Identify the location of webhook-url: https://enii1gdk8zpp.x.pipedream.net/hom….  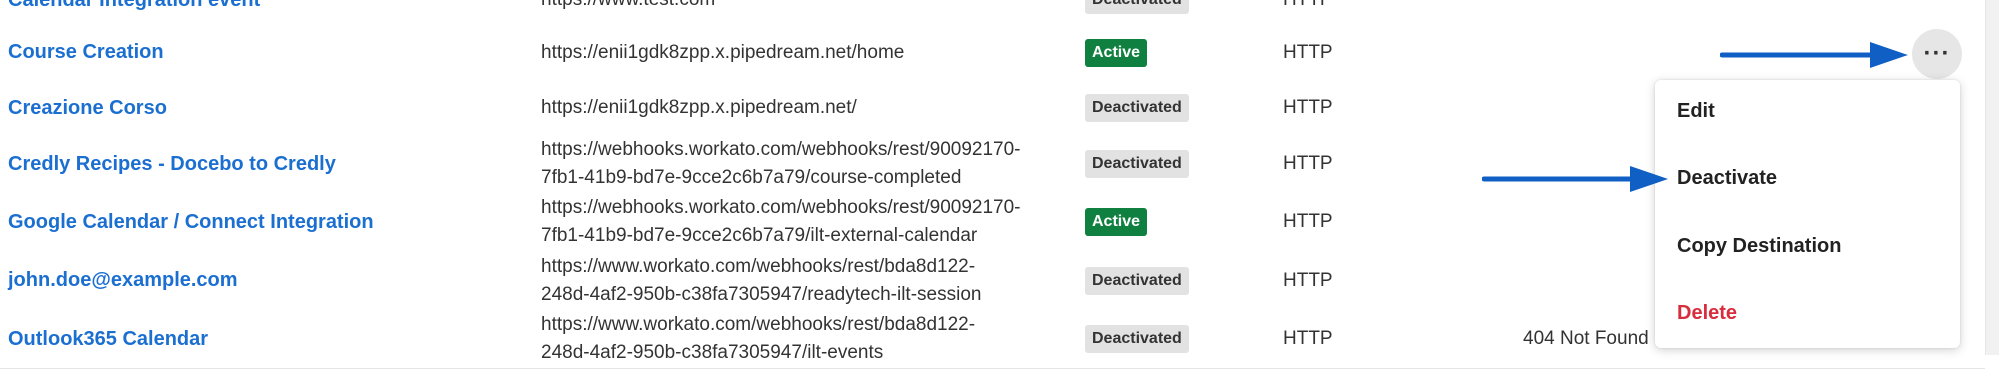
(723, 52).